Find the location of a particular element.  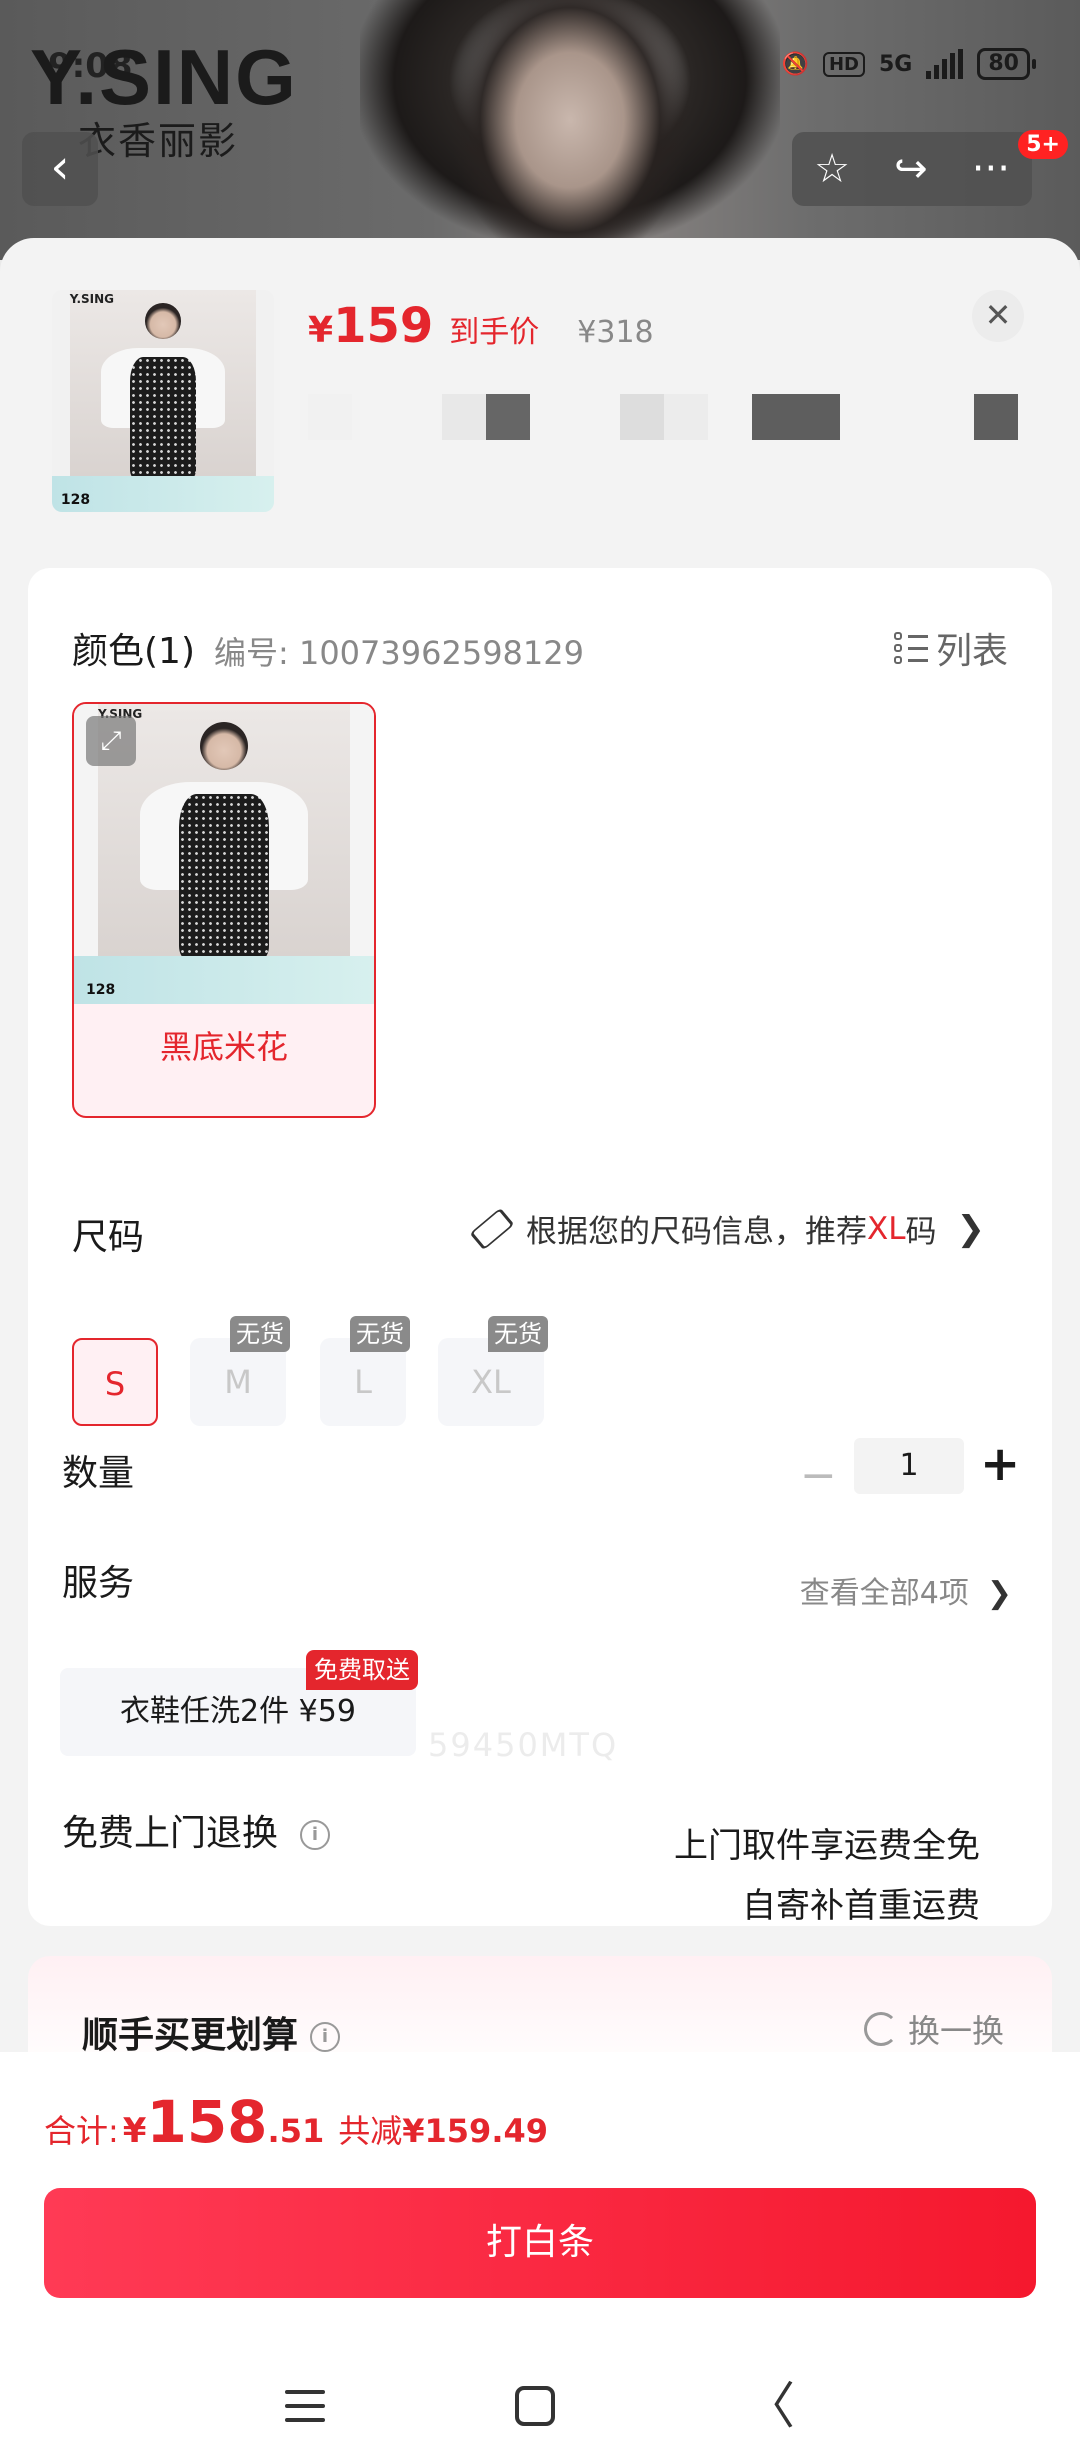

size-option-xl: XL 无货 is located at coordinates (493, 1371).